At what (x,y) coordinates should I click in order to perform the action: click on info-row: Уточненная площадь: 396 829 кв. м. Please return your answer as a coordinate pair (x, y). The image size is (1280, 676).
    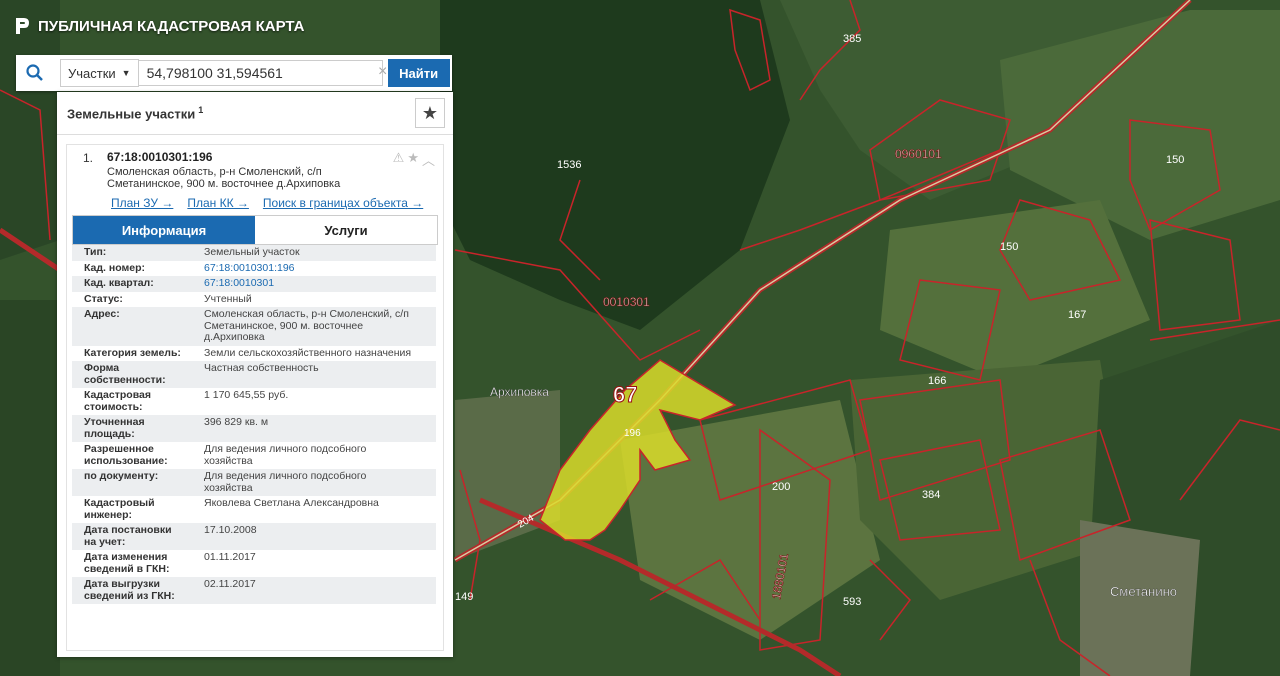
    Looking at the image, I should click on (254, 428).